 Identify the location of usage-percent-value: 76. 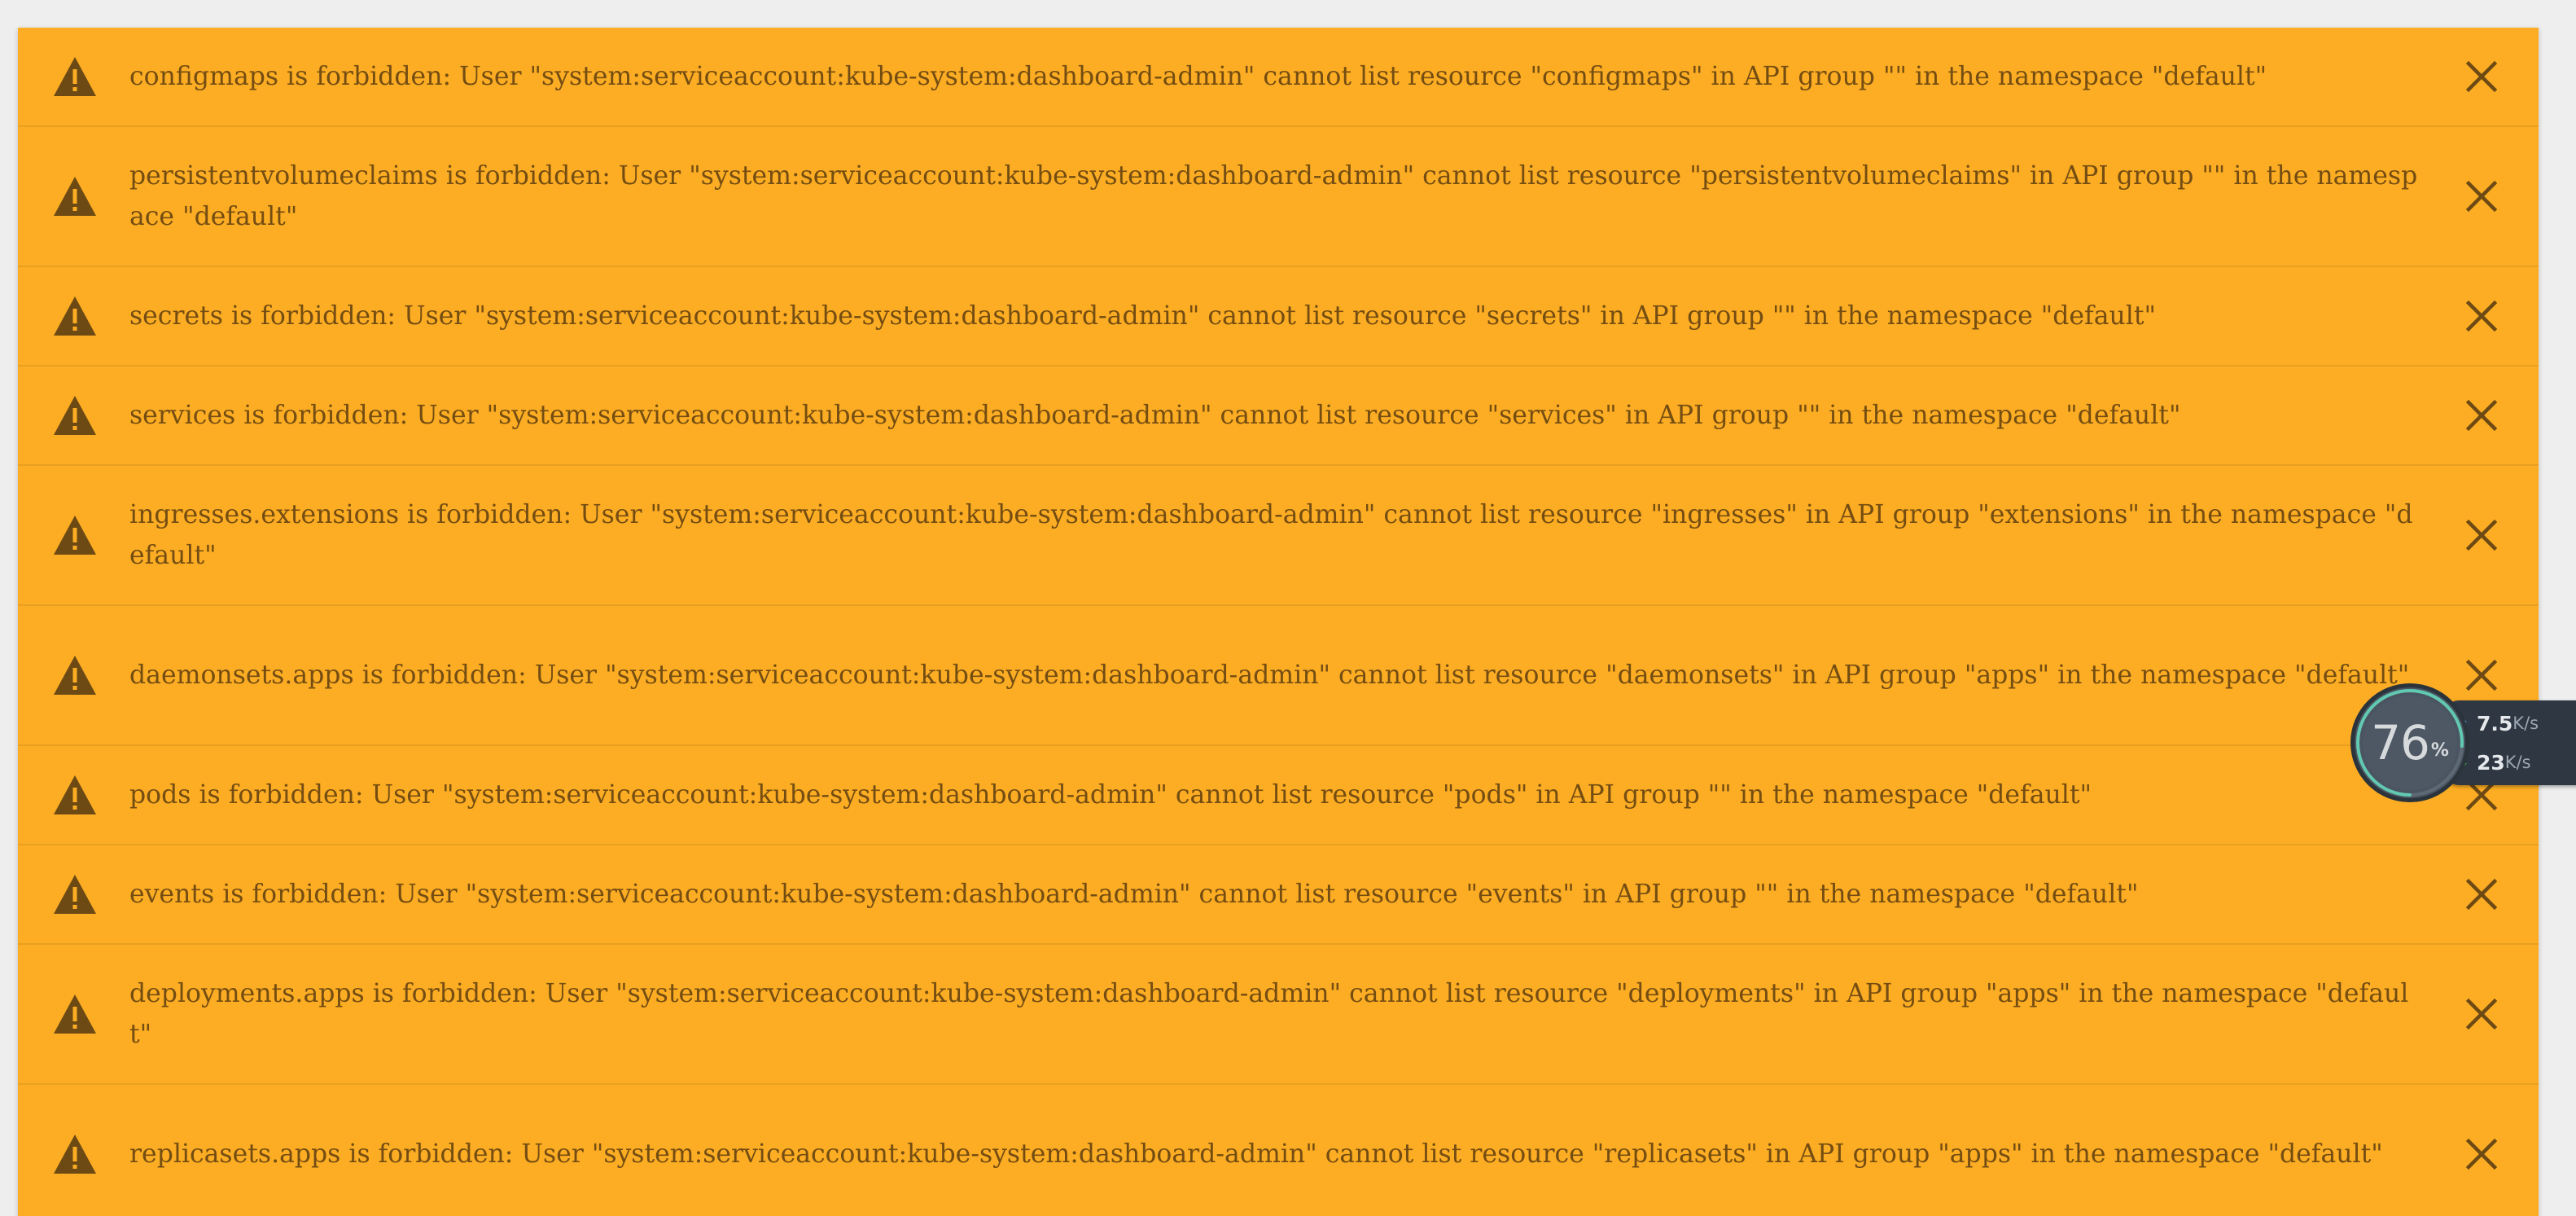
(2400, 742).